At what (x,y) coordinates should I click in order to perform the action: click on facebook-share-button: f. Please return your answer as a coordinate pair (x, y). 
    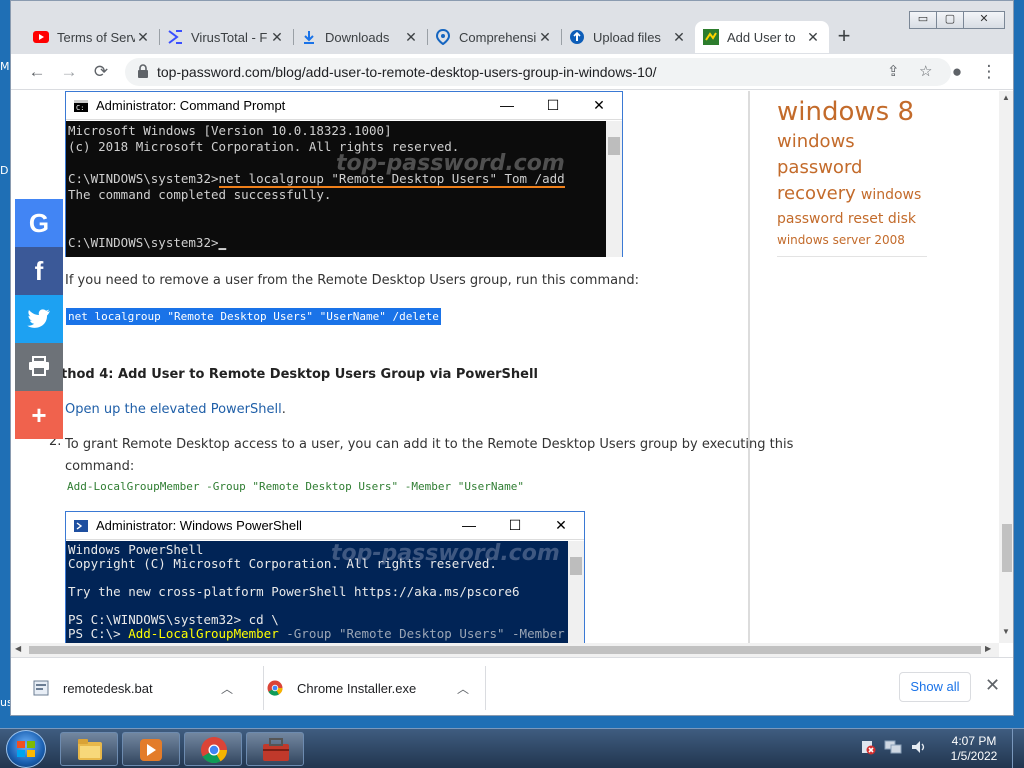
    Looking at the image, I should click on (39, 271).